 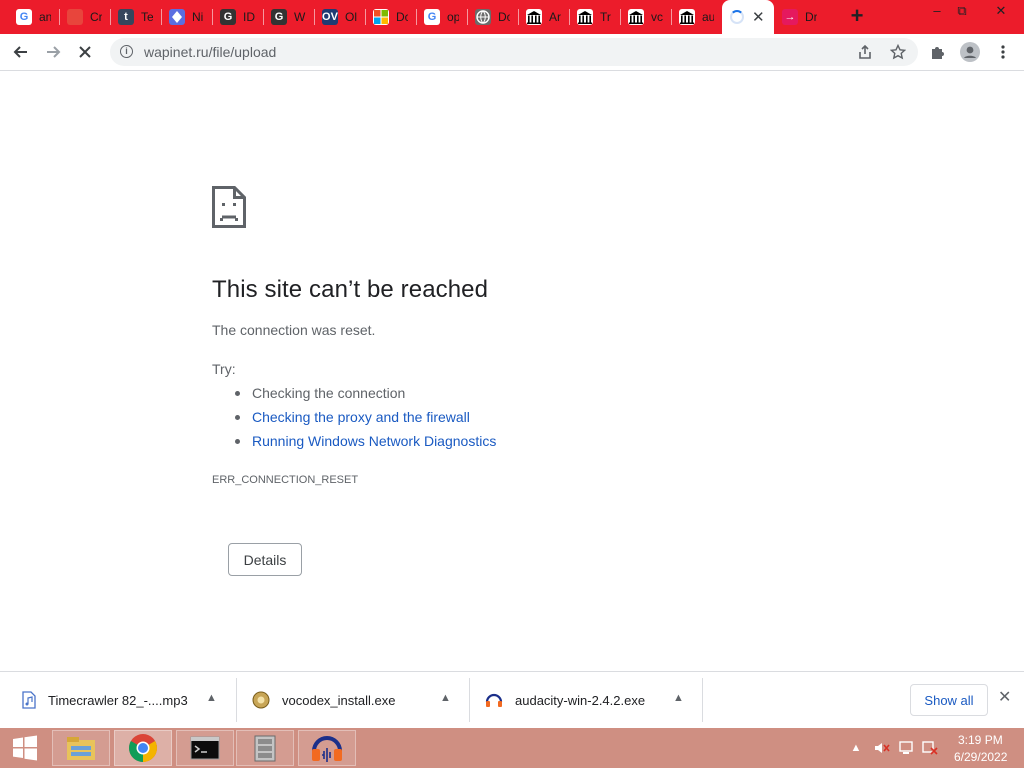 What do you see at coordinates (205, 748) in the screenshot?
I see `taskbar-app-cmd` at bounding box center [205, 748].